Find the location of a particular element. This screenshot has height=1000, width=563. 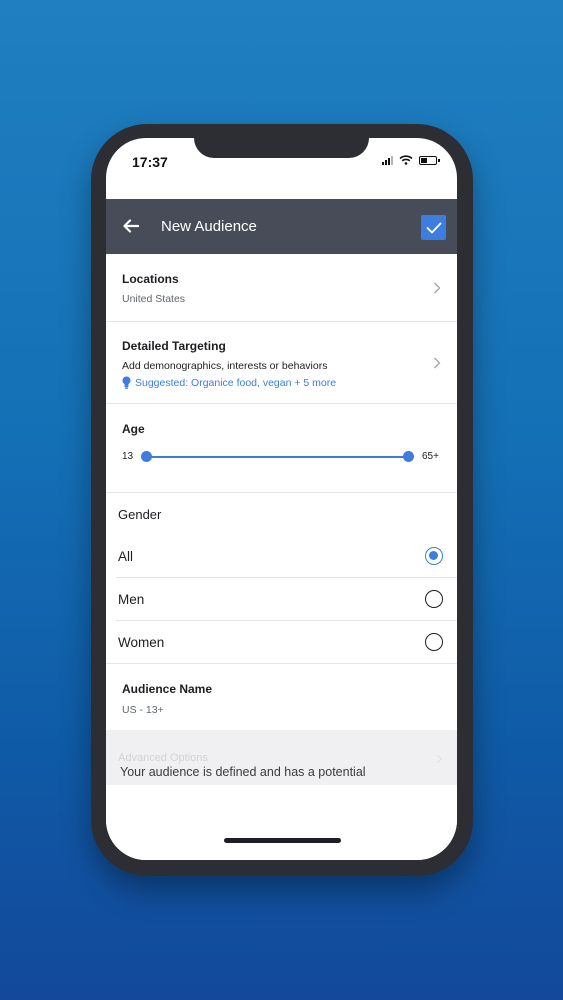

age-min-label: 13 is located at coordinates (128, 456).